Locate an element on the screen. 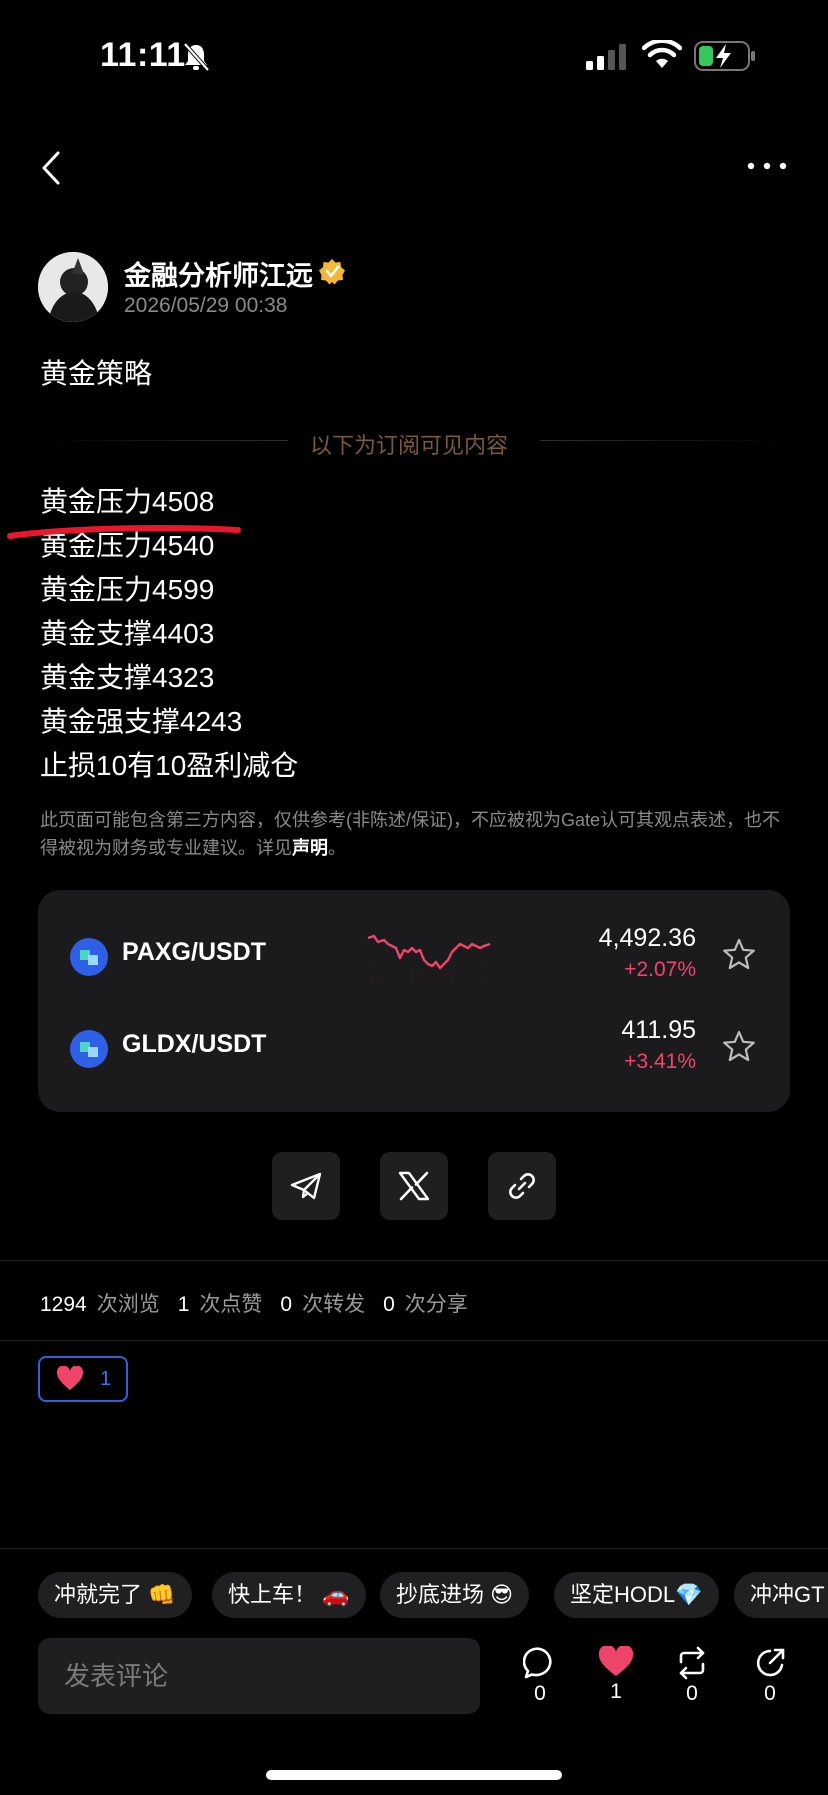 This screenshot has height=1795, width=828. author-name: 金融分析师江远 is located at coordinates (218, 273).